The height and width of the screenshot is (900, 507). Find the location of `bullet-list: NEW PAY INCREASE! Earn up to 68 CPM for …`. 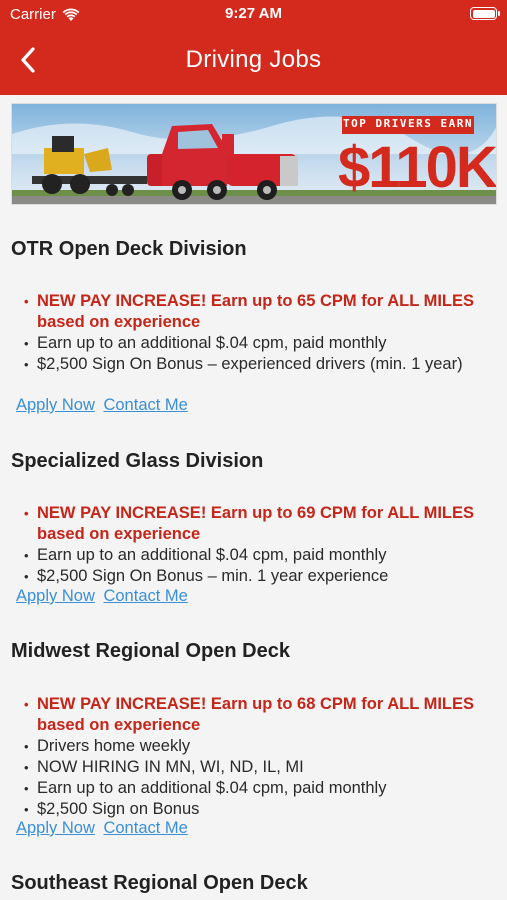

bullet-list: NEW PAY INCREASE! Earn up to 68 CPM for … is located at coordinates (249, 757).